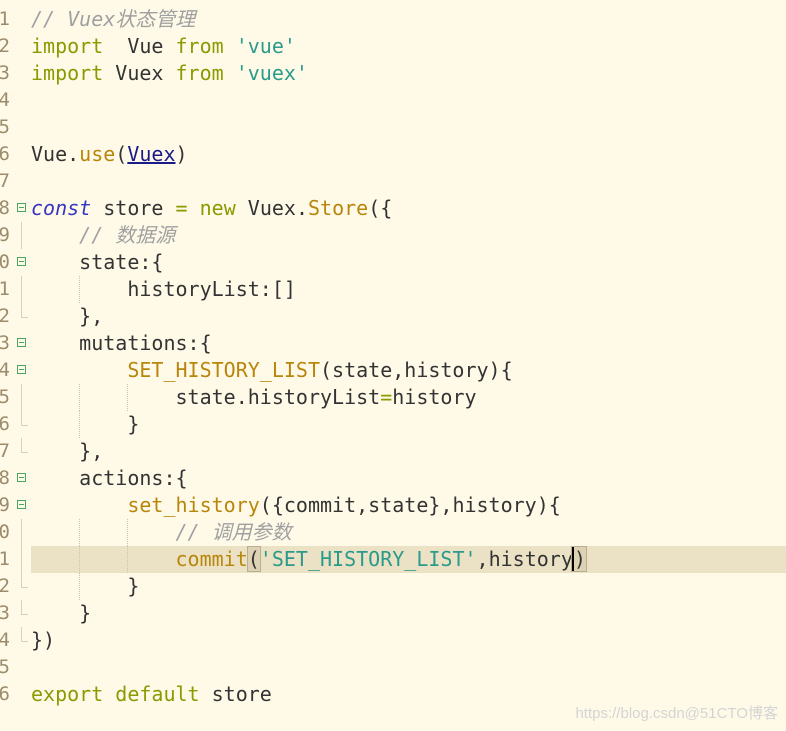 The image size is (786, 731). Describe the element at coordinates (5, 316) in the screenshot. I see `line-number: 12` at that location.